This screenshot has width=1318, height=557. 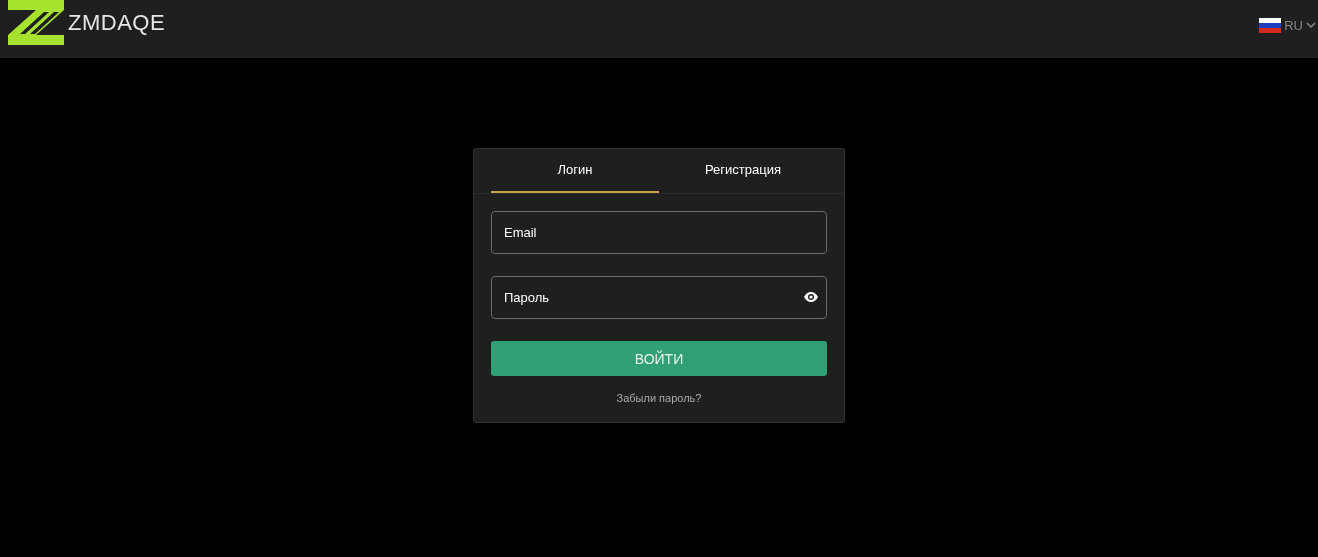 I want to click on chevron-down-icon, so click(x=1311, y=25).